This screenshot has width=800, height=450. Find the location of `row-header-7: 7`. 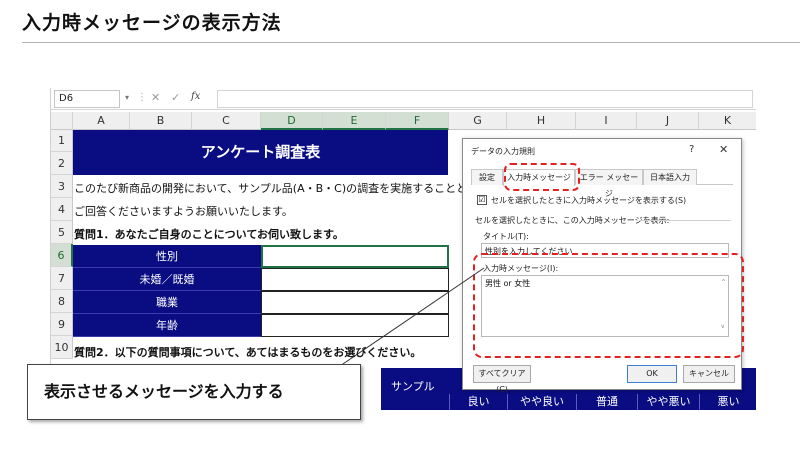

row-header-7: 7 is located at coordinates (62, 278).